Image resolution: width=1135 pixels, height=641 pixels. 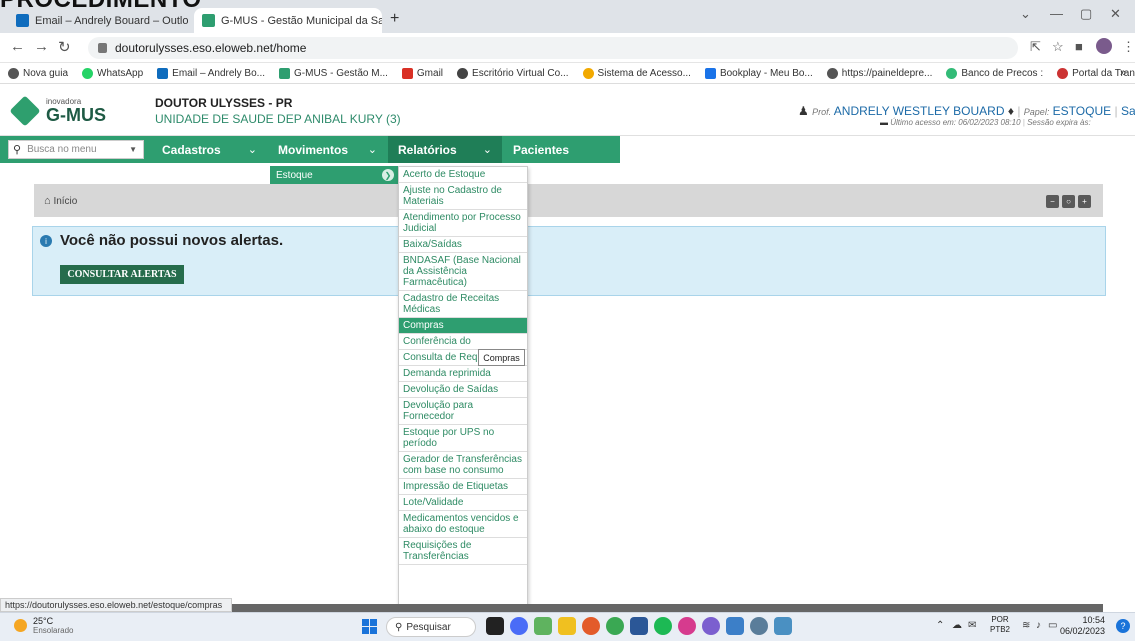 I want to click on dropdown-item: Demanda reprimida, so click(x=463, y=374).